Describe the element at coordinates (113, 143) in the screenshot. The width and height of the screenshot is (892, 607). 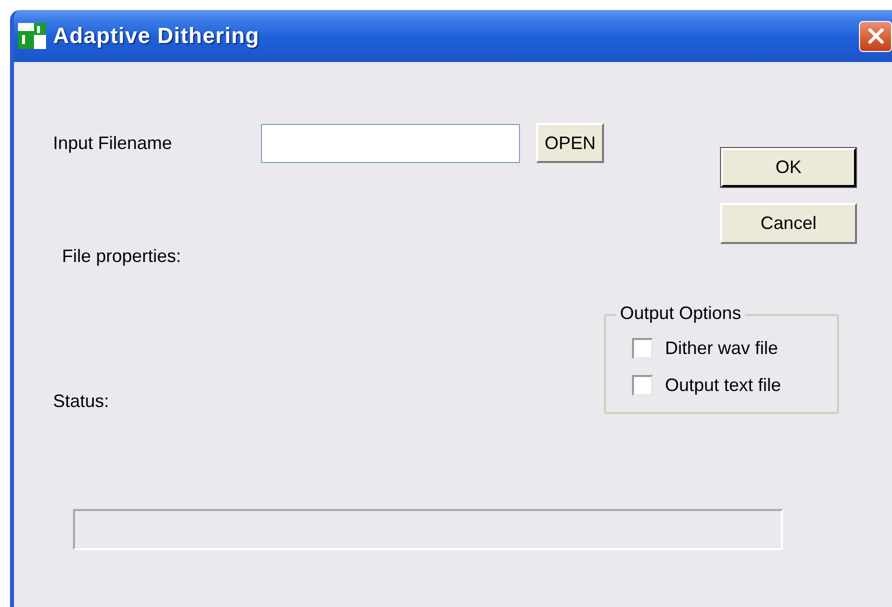
I see `input-filename-label: Input Filename` at that location.